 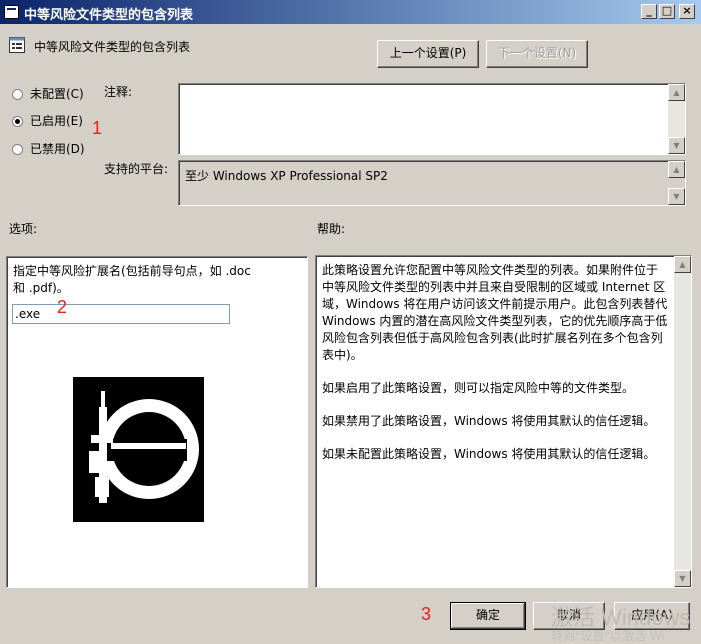 What do you see at coordinates (17, 45) in the screenshot?
I see `policy-setting-icon` at bounding box center [17, 45].